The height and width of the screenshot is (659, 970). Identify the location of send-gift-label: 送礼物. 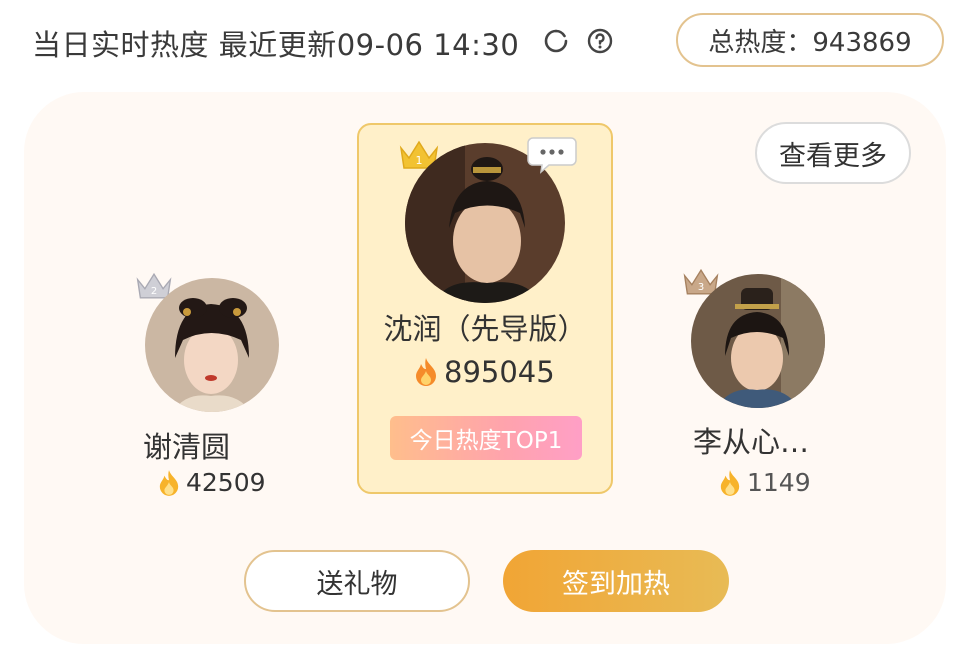
(357, 584).